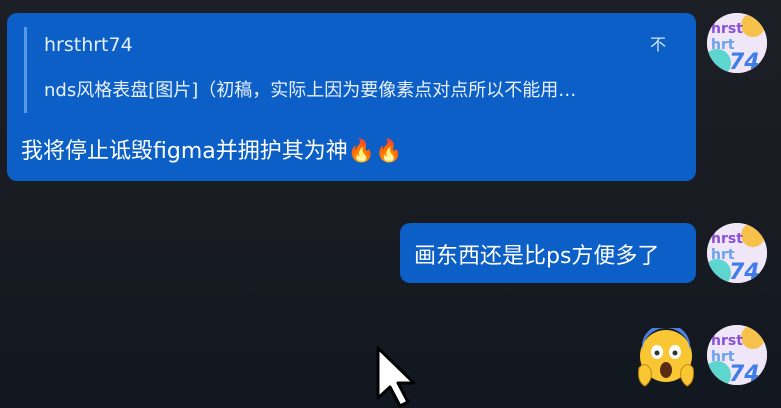  I want to click on message-bubble: 画东西还是比ps方便多了, so click(548, 253).